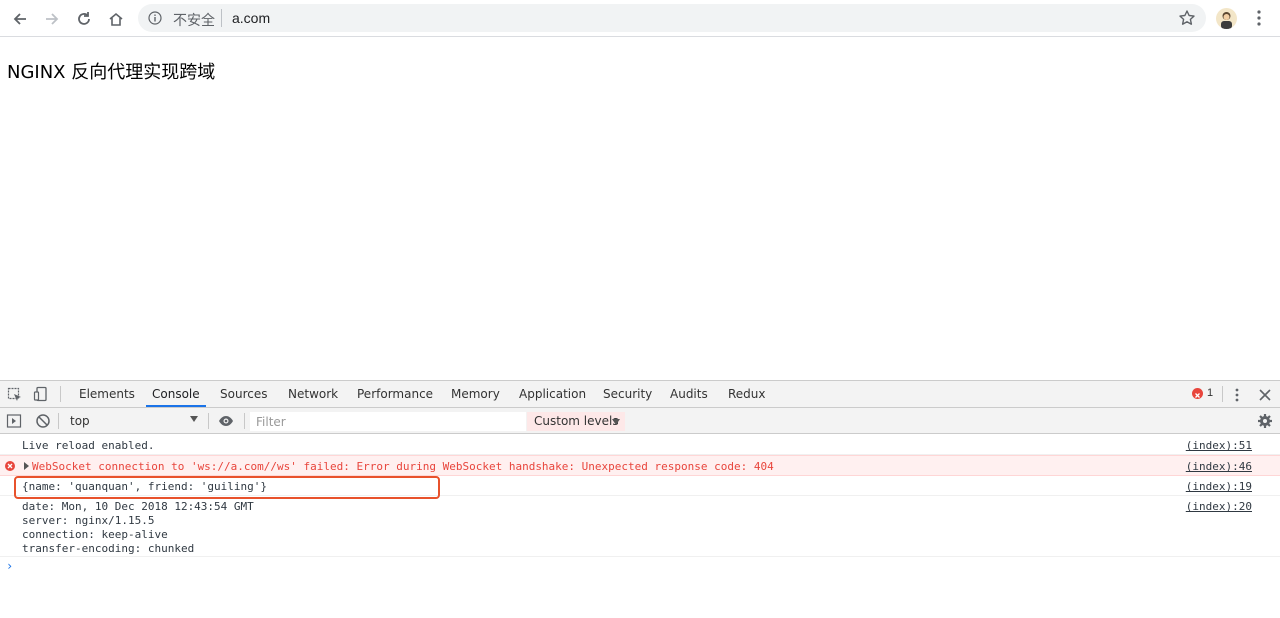 The image size is (1280, 618). I want to click on profile-avatar, so click(1226, 18).